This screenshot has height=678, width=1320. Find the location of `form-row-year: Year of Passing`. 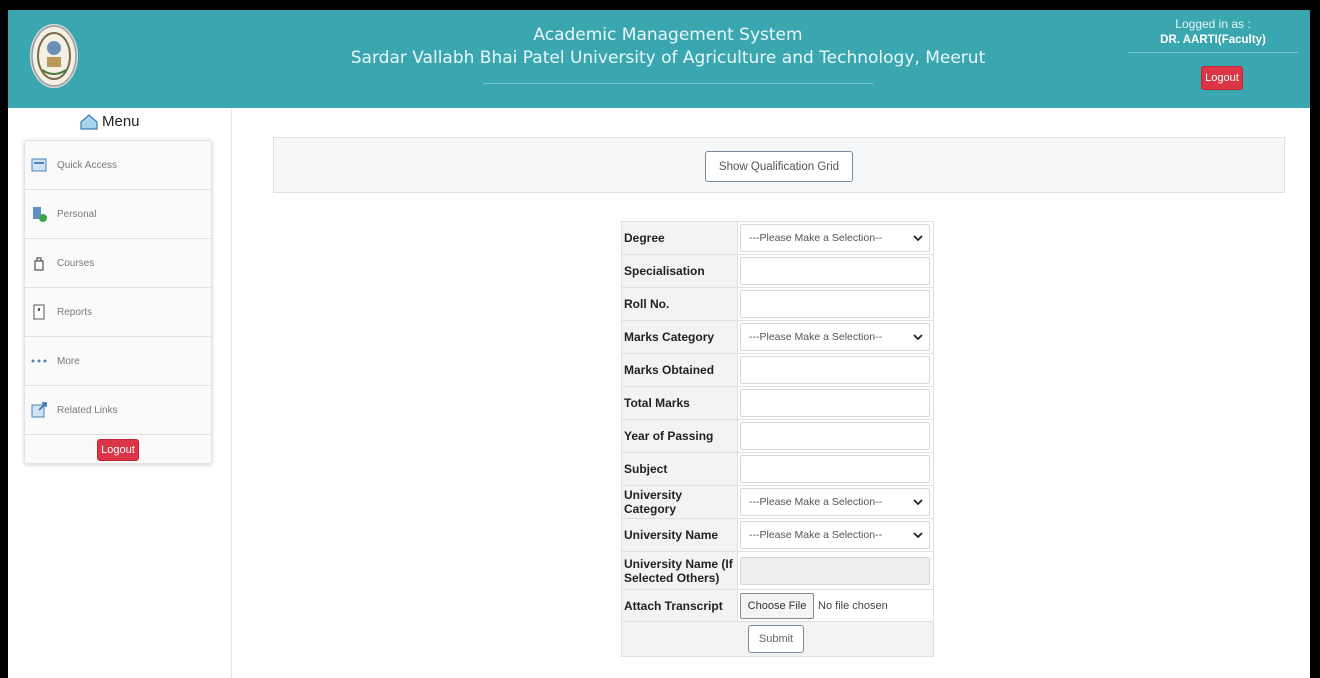

form-row-year: Year of Passing is located at coordinates (777, 436).